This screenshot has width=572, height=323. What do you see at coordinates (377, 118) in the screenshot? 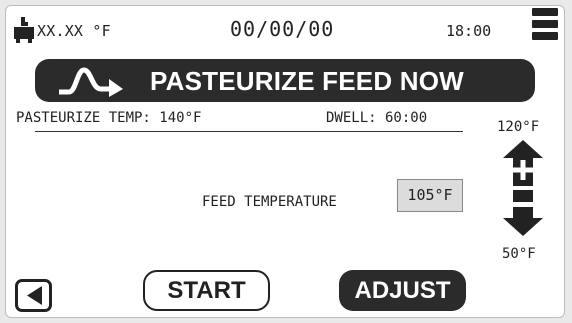
I see `dwell-setting: DWELL: 60:00` at bounding box center [377, 118].